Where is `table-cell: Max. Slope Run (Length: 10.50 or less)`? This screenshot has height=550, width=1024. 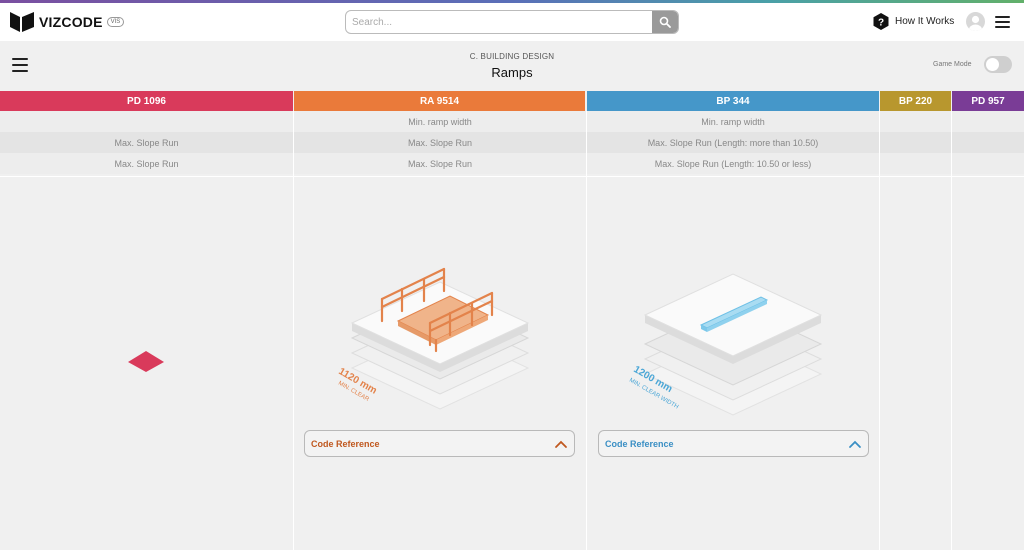 table-cell: Max. Slope Run (Length: 10.50 or less) is located at coordinates (733, 163).